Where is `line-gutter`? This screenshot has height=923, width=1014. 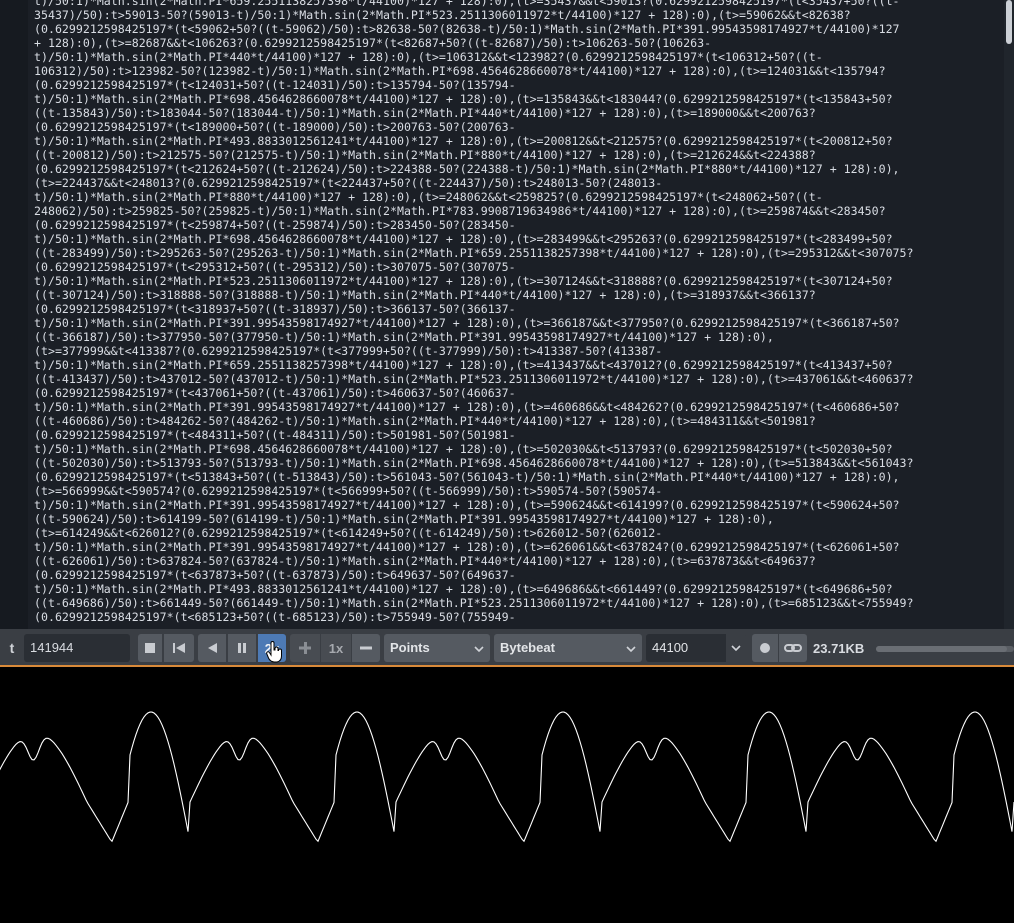
line-gutter is located at coordinates (14, 314).